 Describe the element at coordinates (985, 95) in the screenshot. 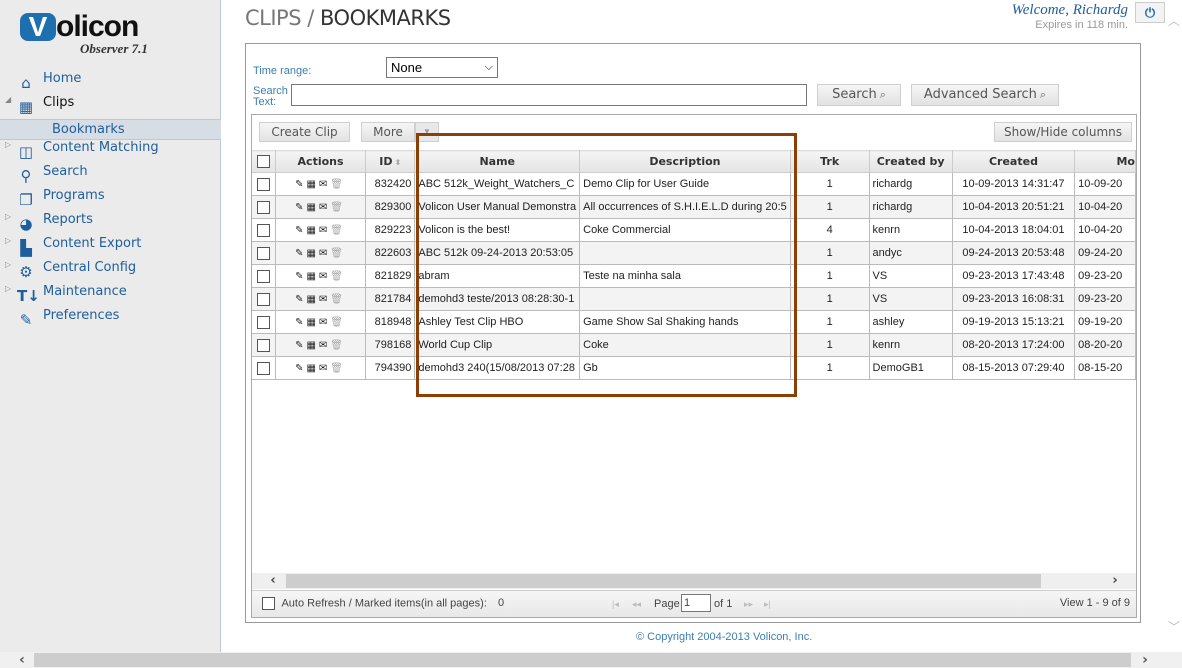

I see `advanced-search-button: Advanced Search ⌕` at that location.